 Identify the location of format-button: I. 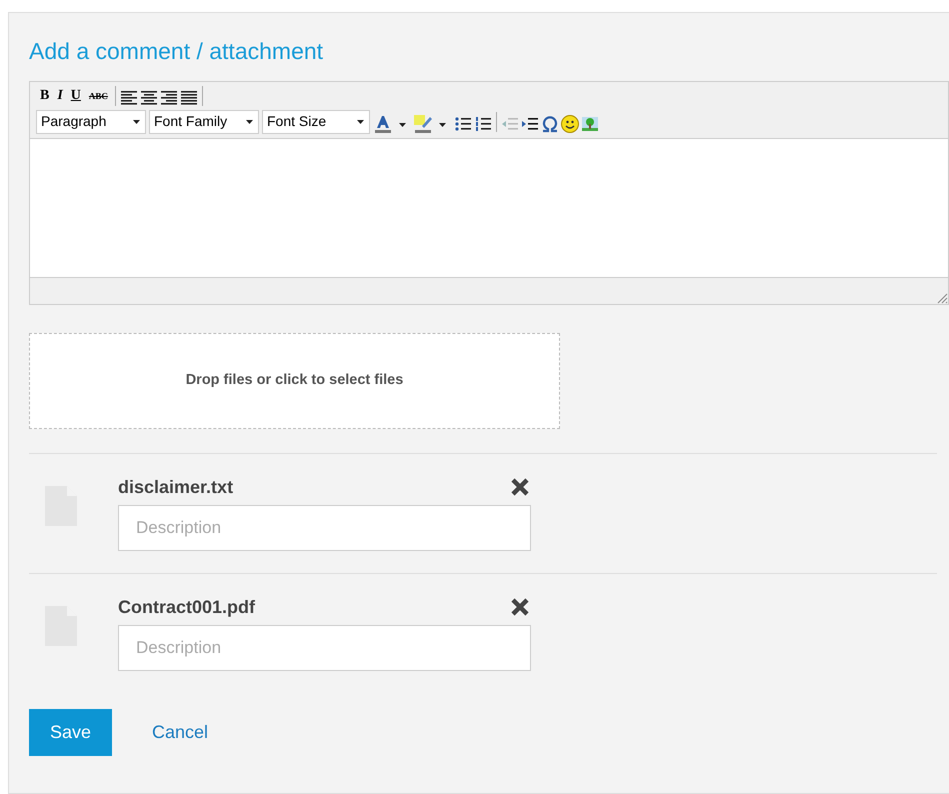
(60, 96).